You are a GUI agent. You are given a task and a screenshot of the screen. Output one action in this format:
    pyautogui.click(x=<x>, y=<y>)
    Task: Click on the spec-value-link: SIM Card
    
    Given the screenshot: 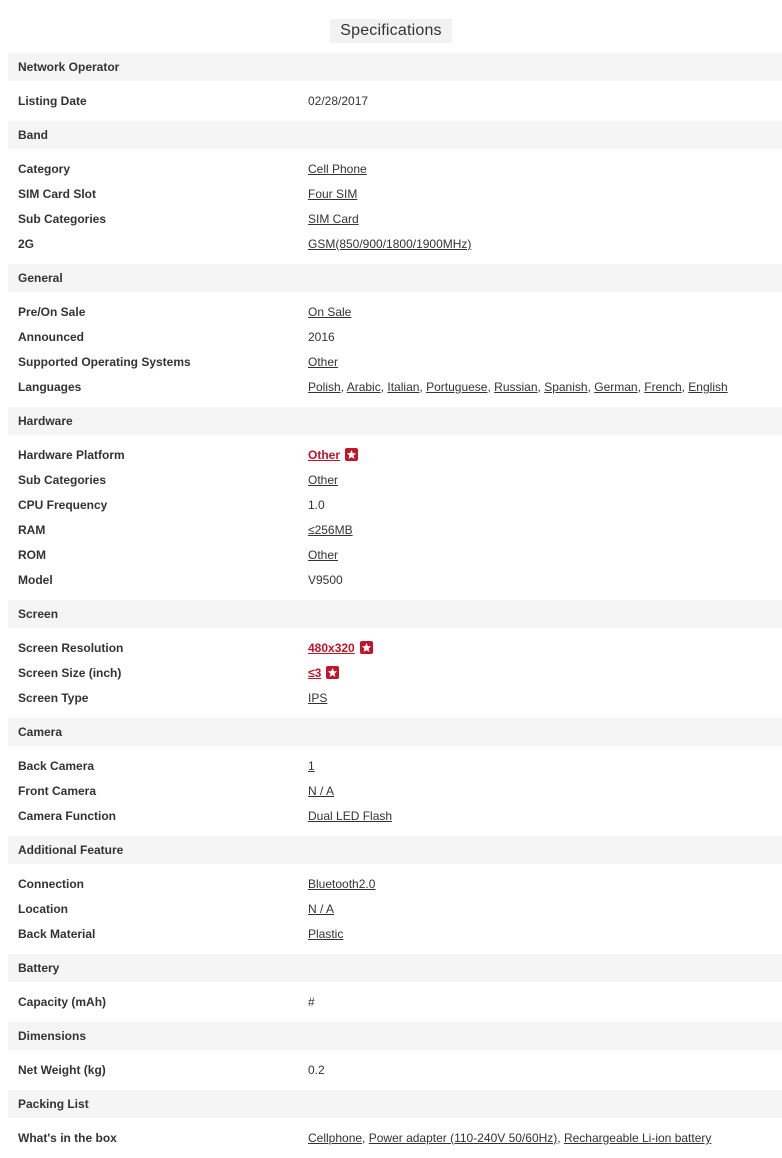 What is the action you would take?
    pyautogui.click(x=333, y=219)
    